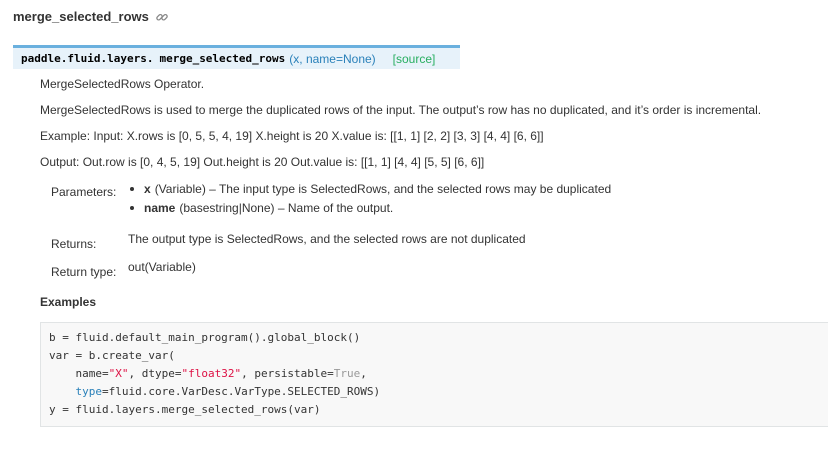 The image size is (828, 452). Describe the element at coordinates (414, 59) in the screenshot. I see `source-link: [source]` at that location.